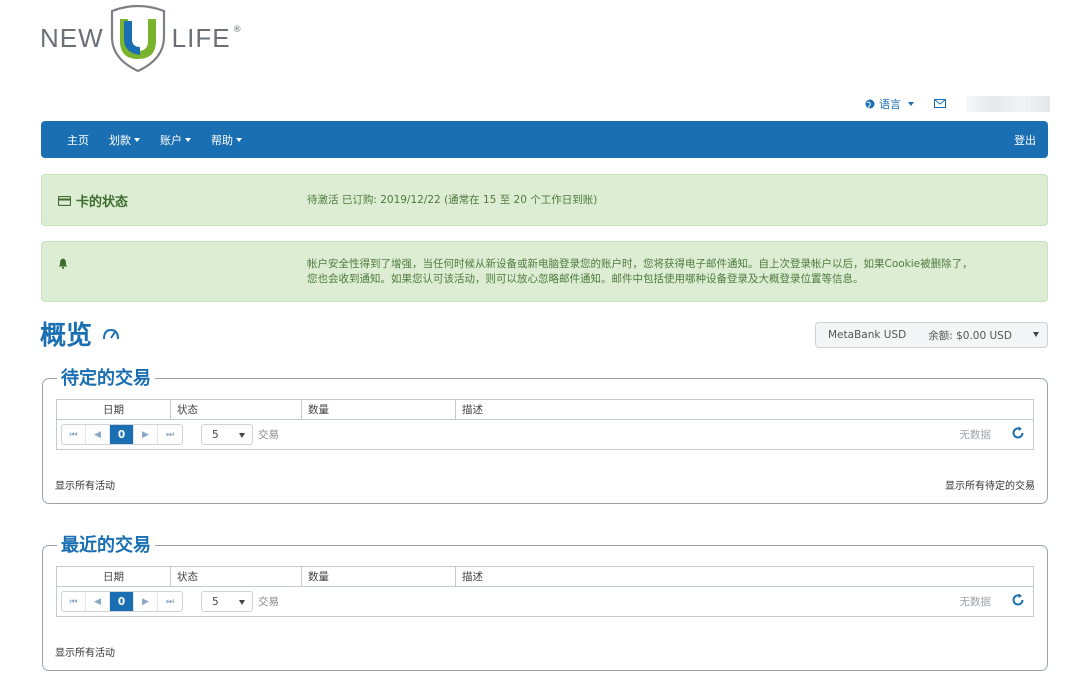  Describe the element at coordinates (175, 139) in the screenshot. I see `nav-account: 账户` at that location.